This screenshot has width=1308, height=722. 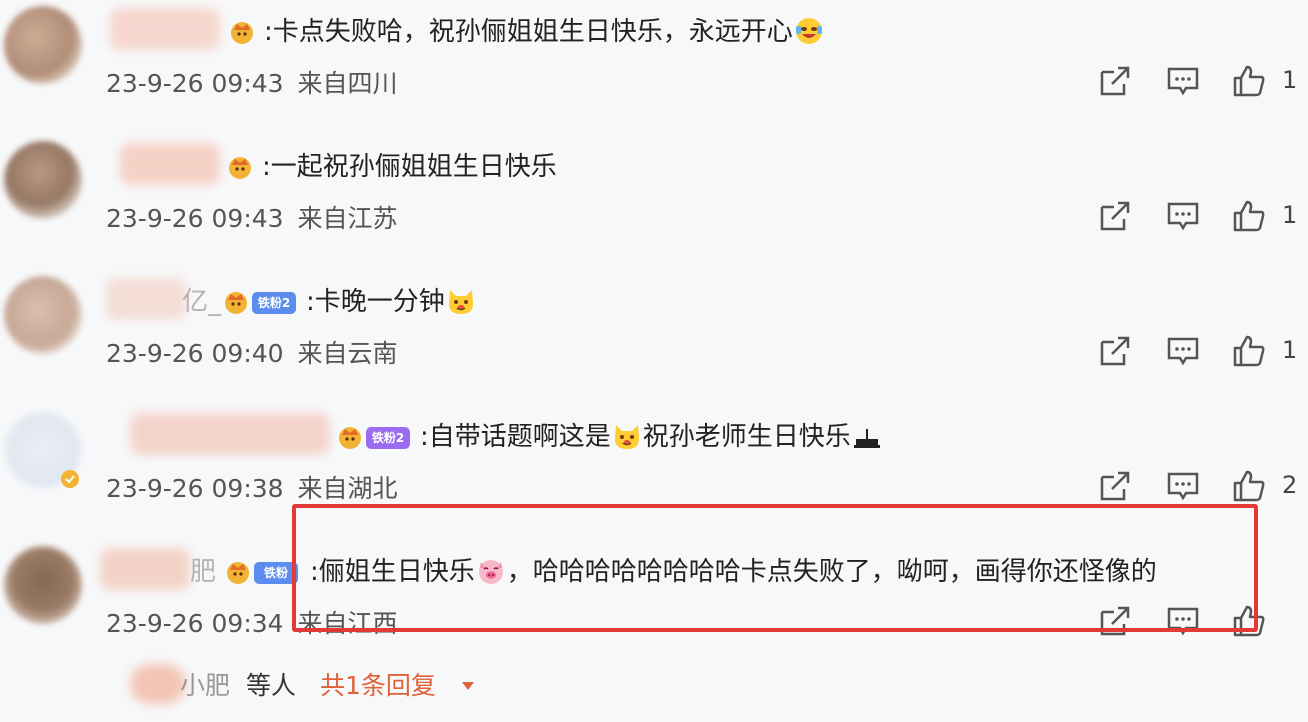 I want to click on cake-icon, so click(x=866, y=438).